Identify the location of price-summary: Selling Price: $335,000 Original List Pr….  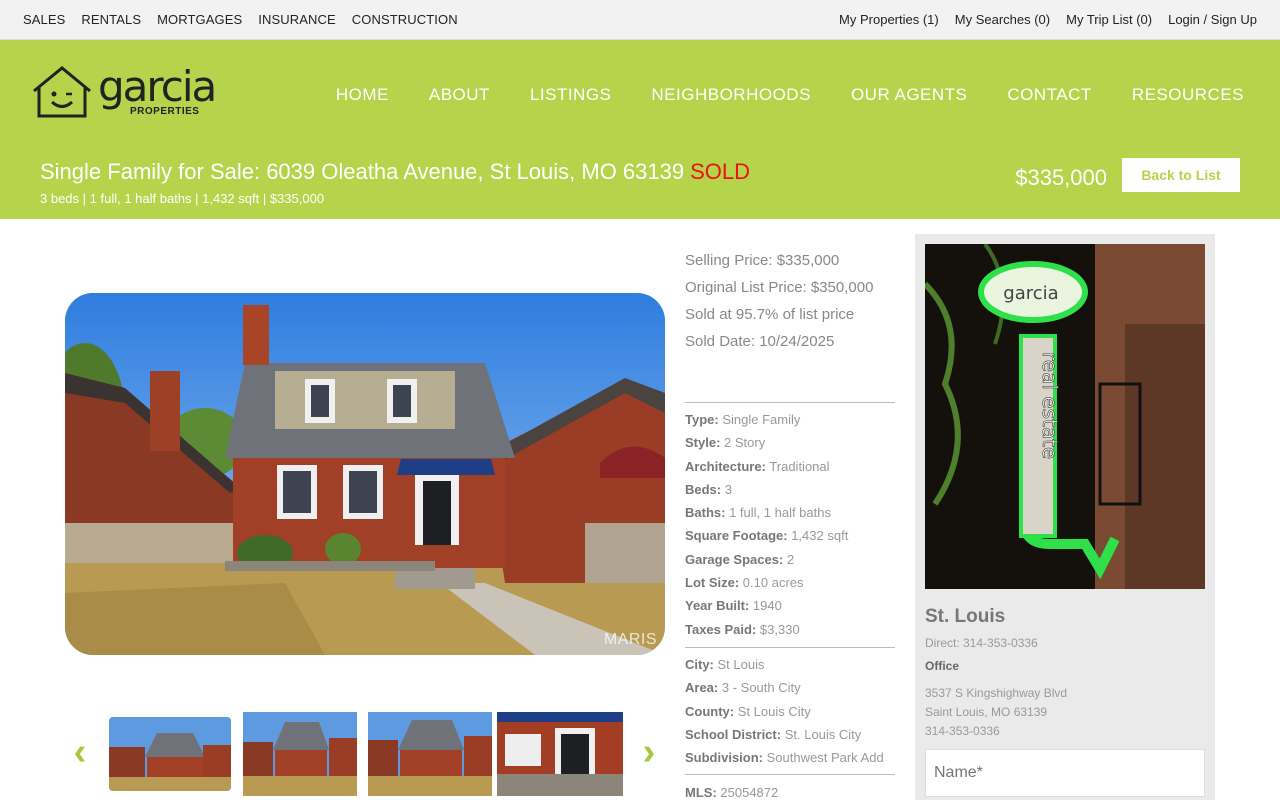
(779, 306).